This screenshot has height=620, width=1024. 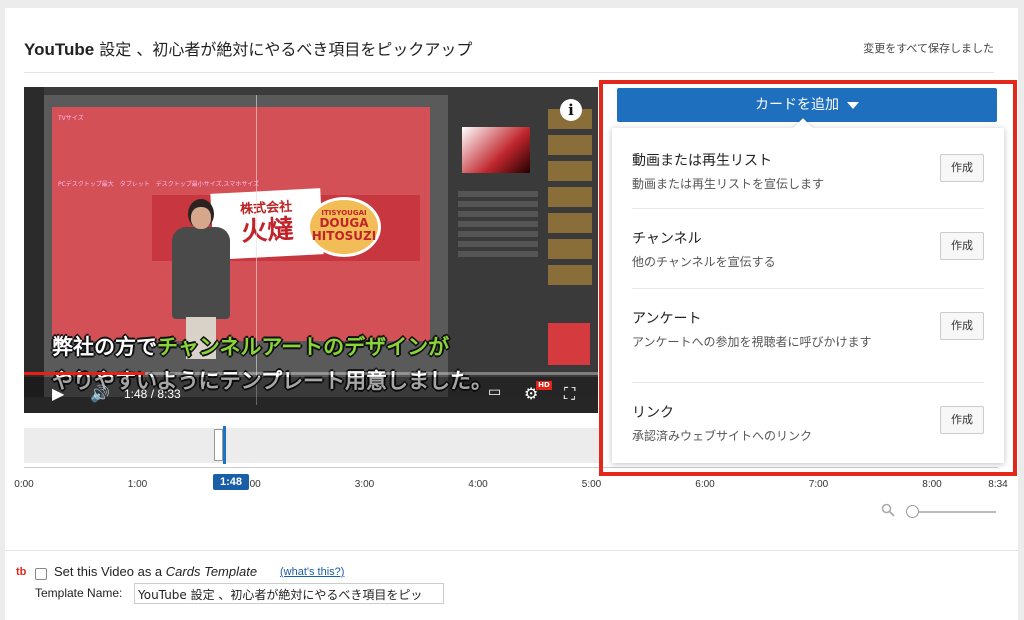 I want to click on zoom-slider-knob, so click(x=912, y=511).